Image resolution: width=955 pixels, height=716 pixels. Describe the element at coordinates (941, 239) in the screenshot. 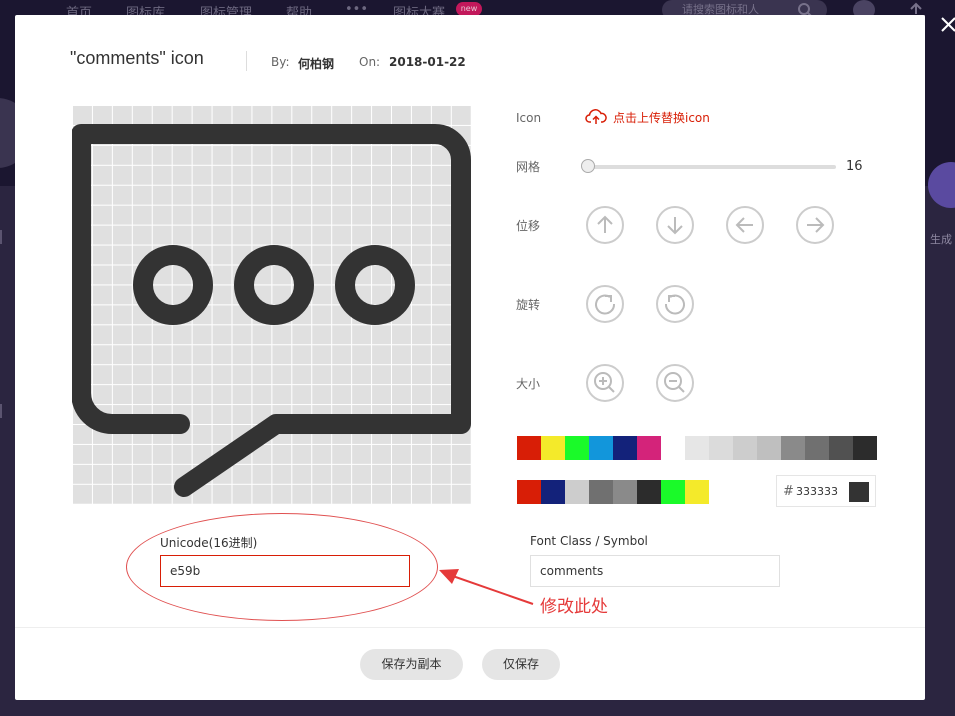

I see `bg-side-text: 生成` at that location.